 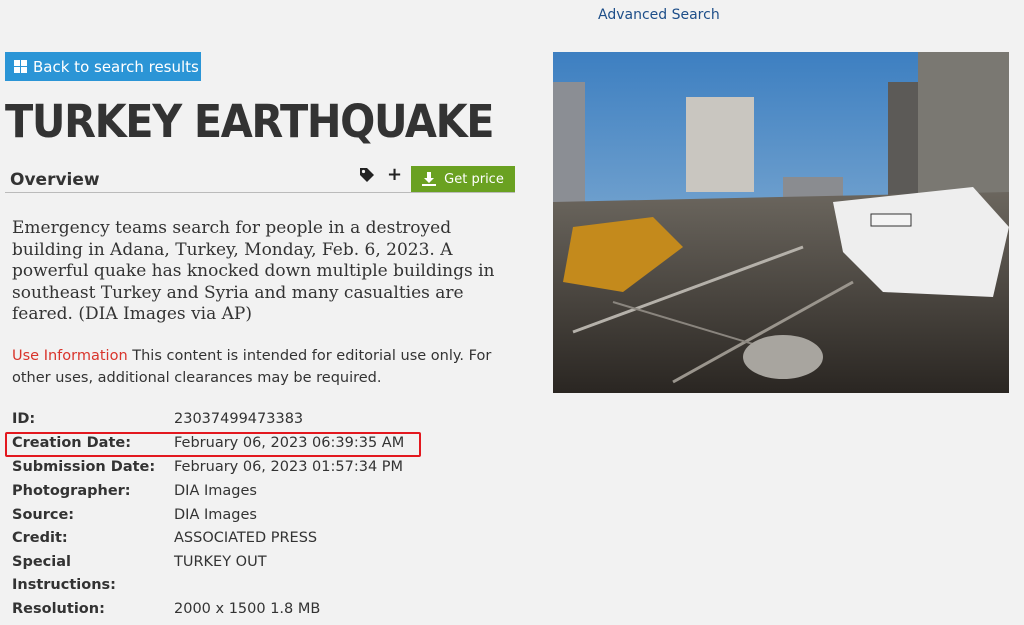 I want to click on grid-icon, so click(x=20, y=66).